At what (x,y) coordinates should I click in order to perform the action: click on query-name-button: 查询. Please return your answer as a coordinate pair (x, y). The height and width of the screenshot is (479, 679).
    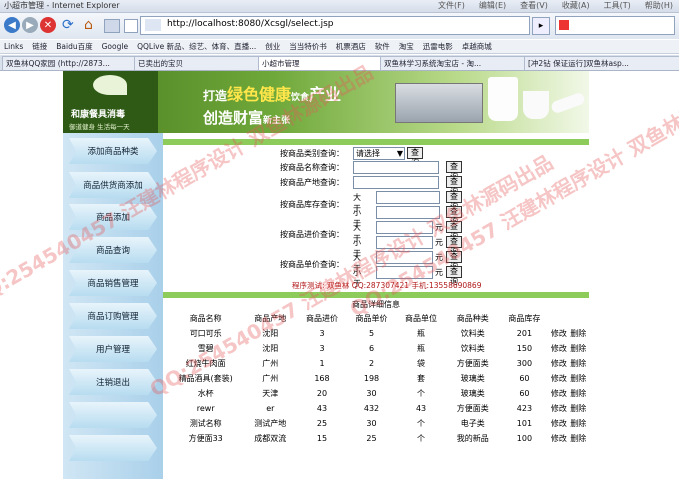
    Looking at the image, I should click on (454, 171).